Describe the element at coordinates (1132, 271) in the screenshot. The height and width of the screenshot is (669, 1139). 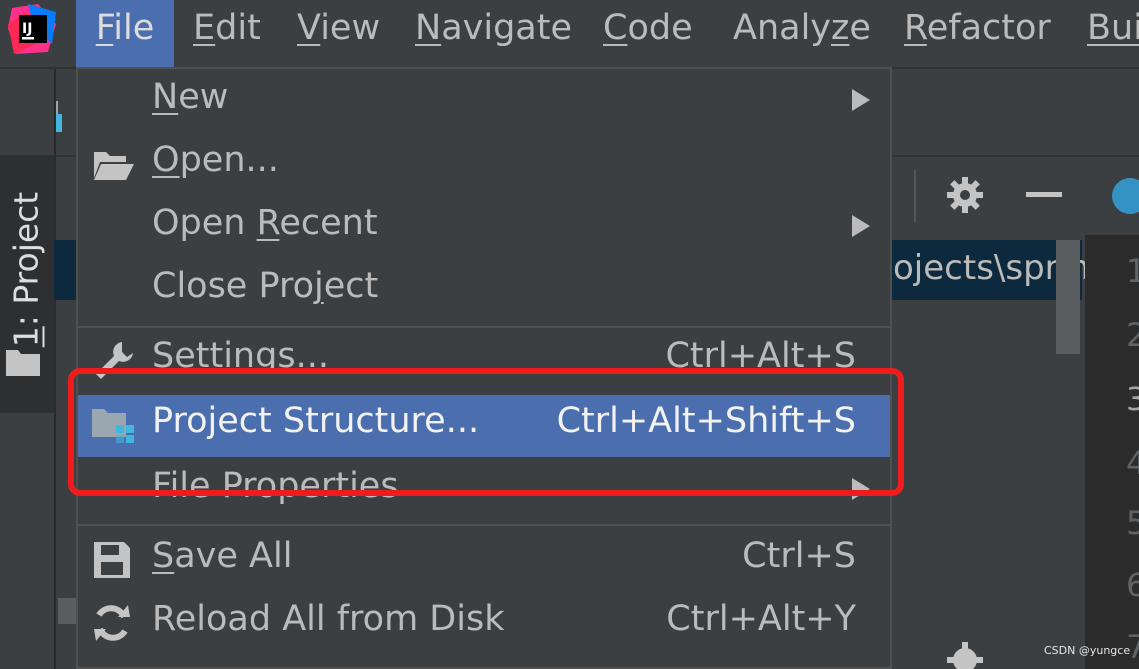
I see `line-number: 1` at that location.